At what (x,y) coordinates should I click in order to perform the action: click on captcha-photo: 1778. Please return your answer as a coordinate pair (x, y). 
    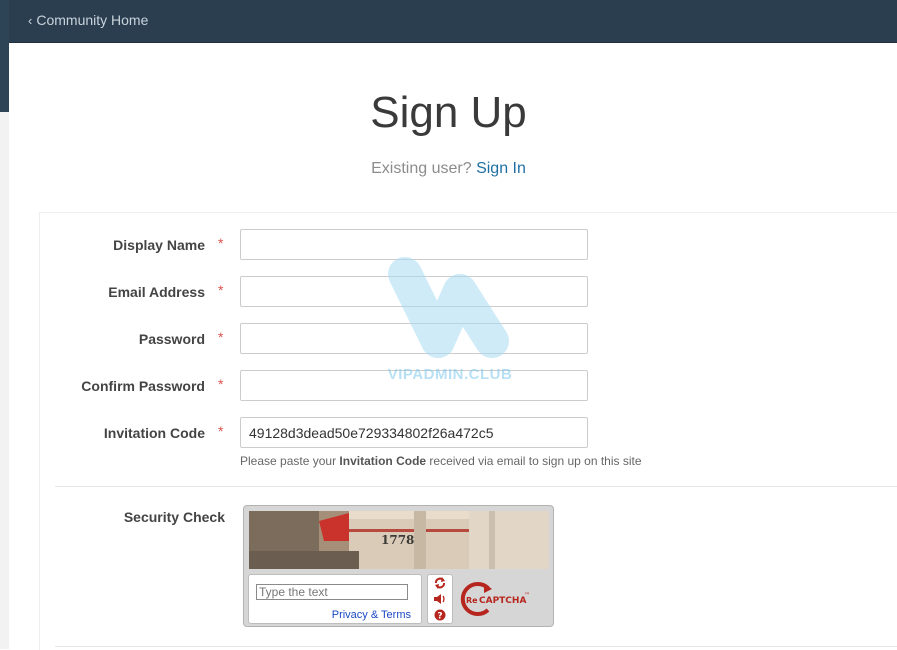
    Looking at the image, I should click on (399, 540).